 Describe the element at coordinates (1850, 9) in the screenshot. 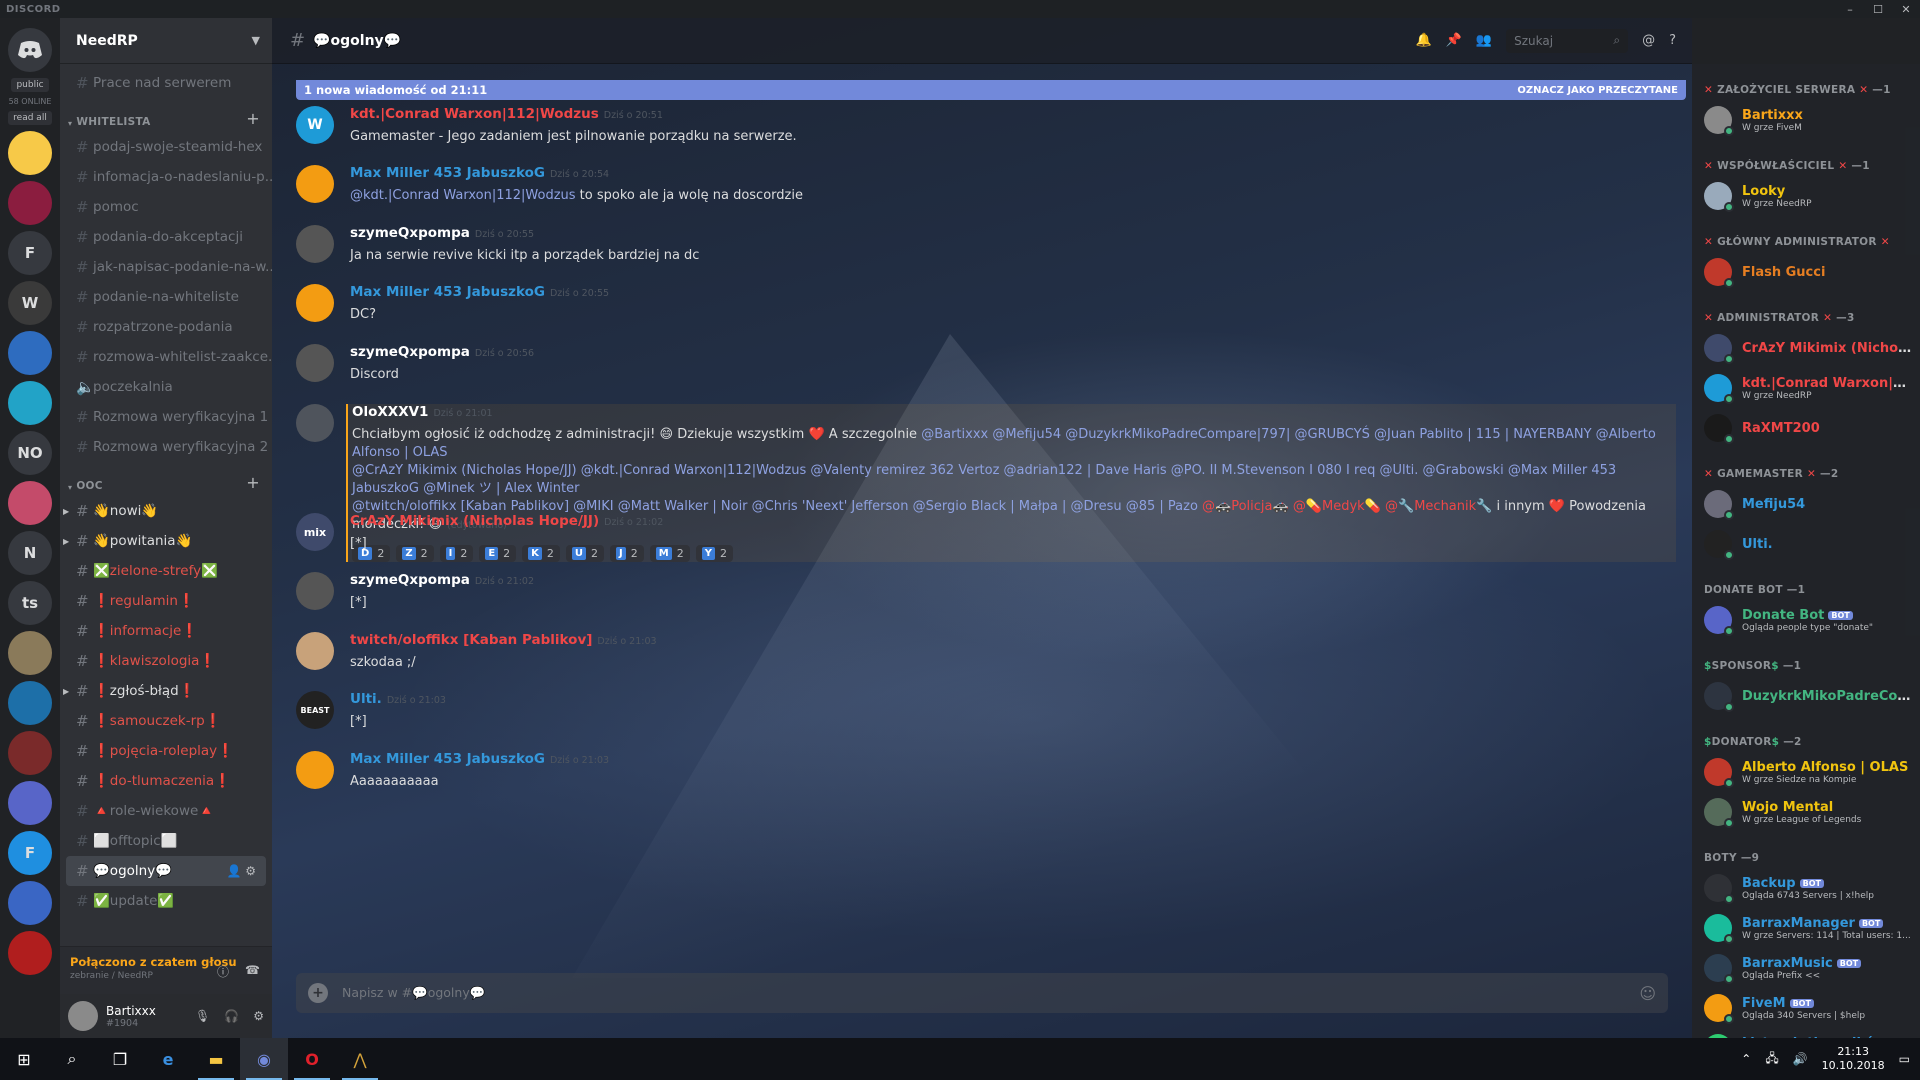

I see `minimize-button: –` at that location.